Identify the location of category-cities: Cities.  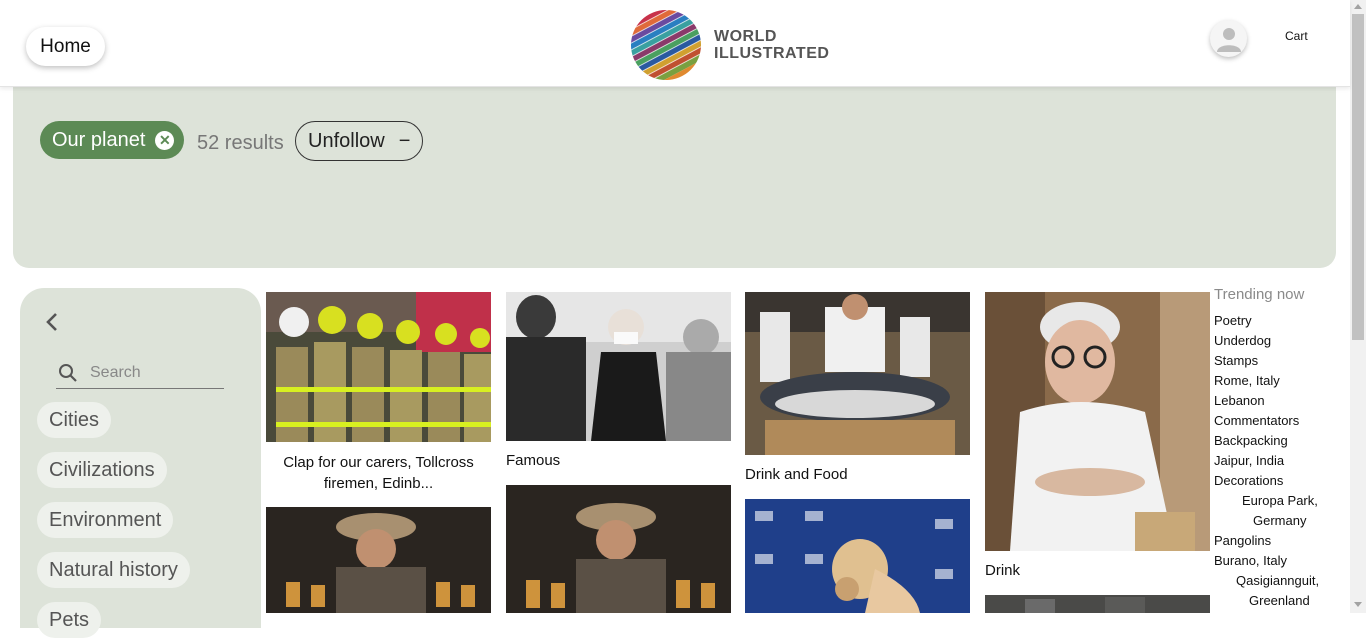
(74, 420).